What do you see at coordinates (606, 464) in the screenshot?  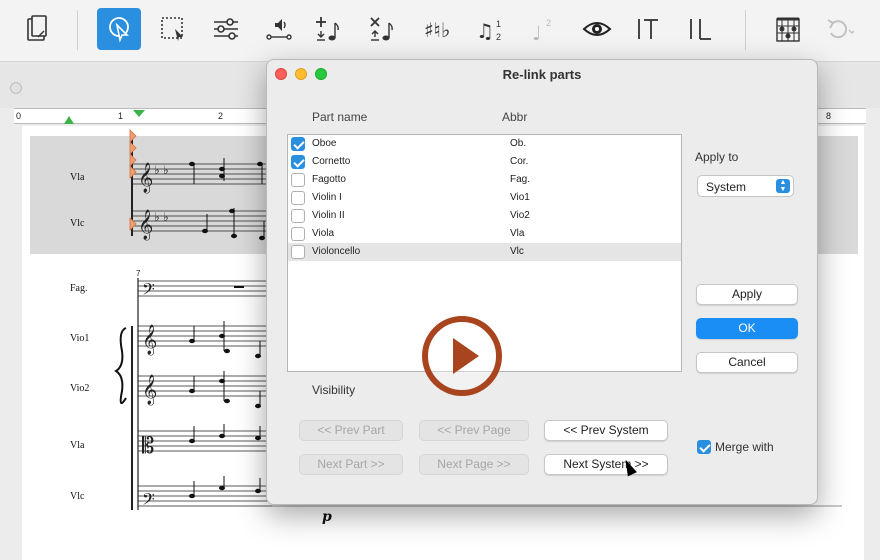 I see `next-system-button: Next System >>` at bounding box center [606, 464].